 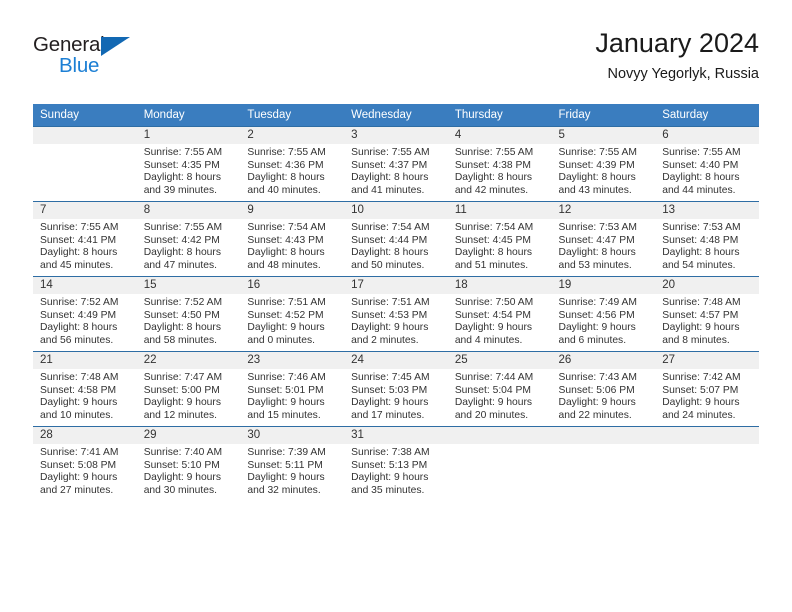 What do you see at coordinates (595, 265) in the screenshot?
I see `daylight-text-line2: and 53 minutes.` at bounding box center [595, 265].